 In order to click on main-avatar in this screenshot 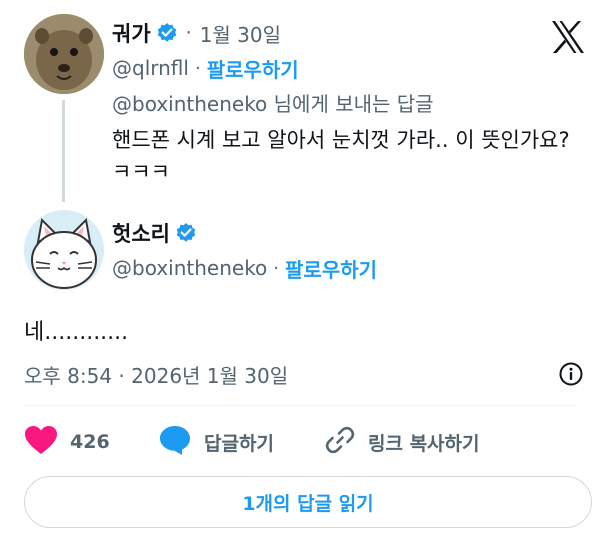, I will do `click(64, 250)`.